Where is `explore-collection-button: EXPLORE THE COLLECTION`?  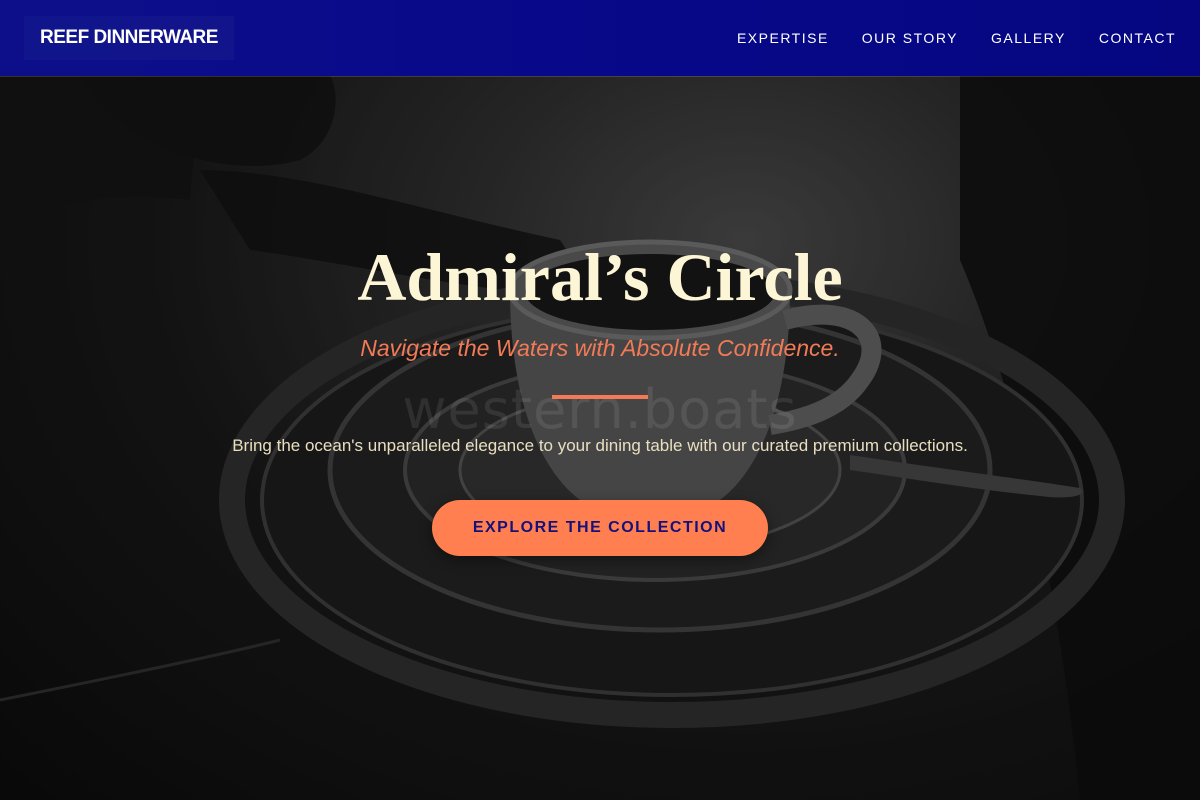 explore-collection-button: EXPLORE THE COLLECTION is located at coordinates (600, 528).